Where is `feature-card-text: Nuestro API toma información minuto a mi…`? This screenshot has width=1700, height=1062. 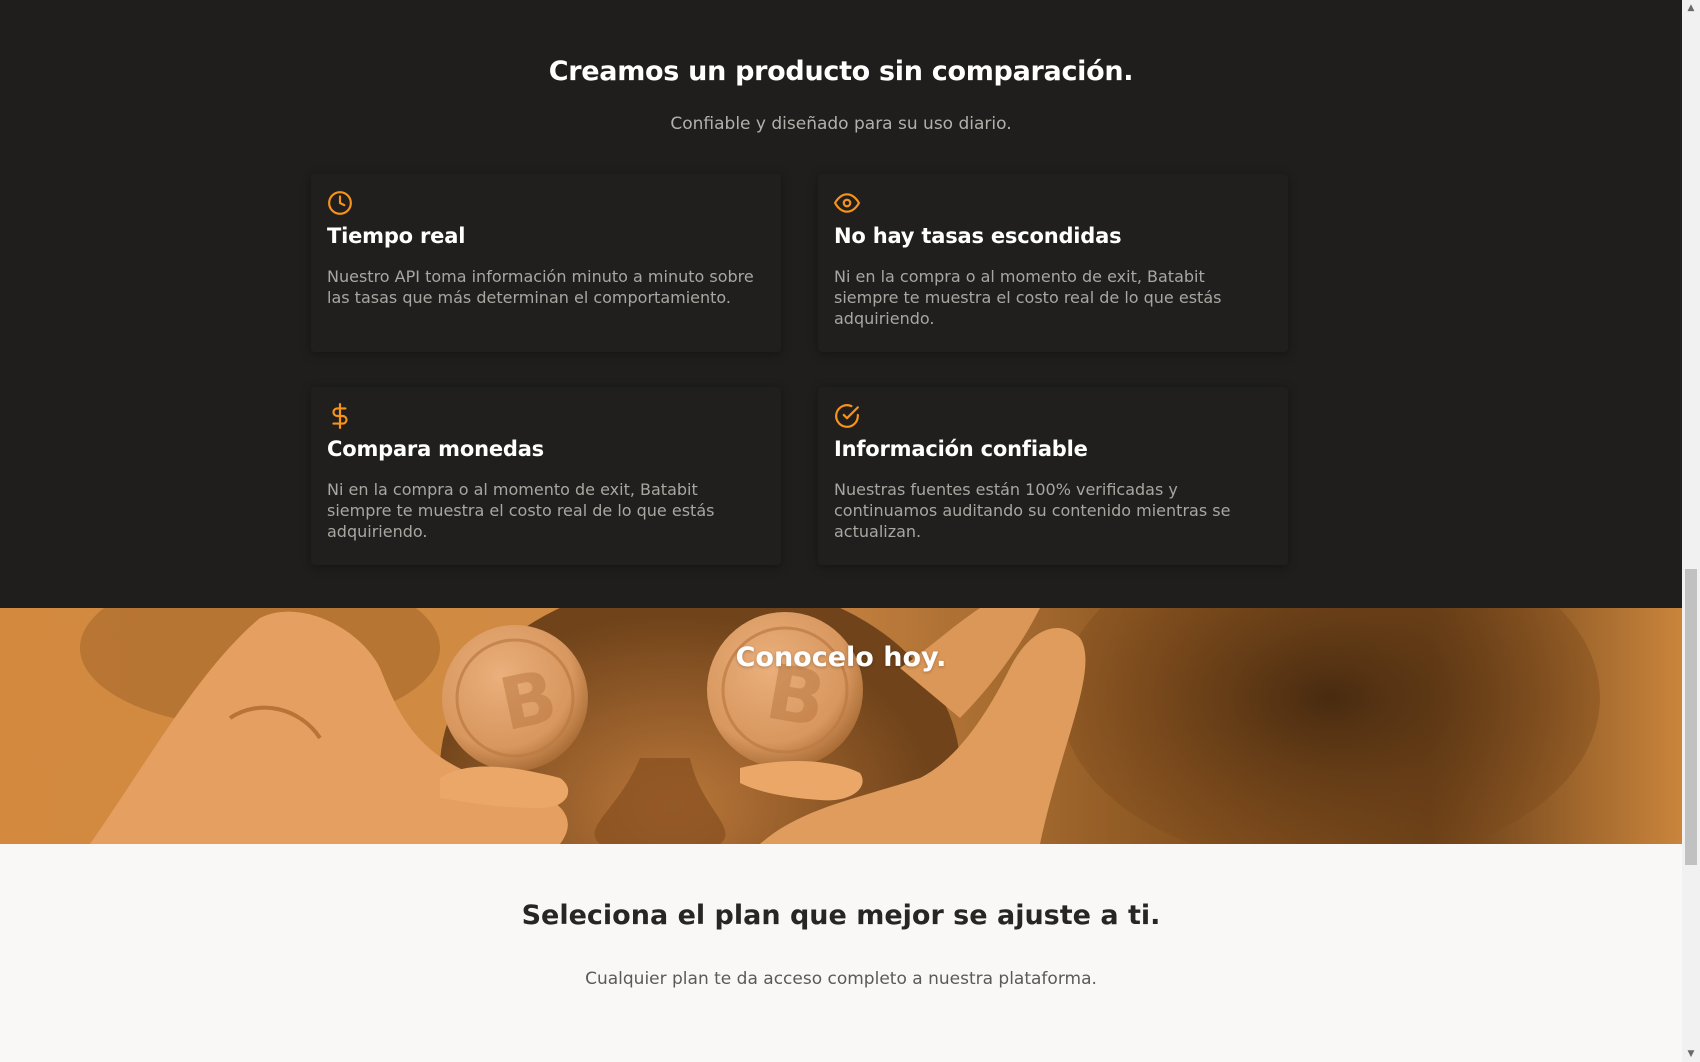
feature-card-text: Nuestro API toma información minuto a mi… is located at coordinates (540, 287).